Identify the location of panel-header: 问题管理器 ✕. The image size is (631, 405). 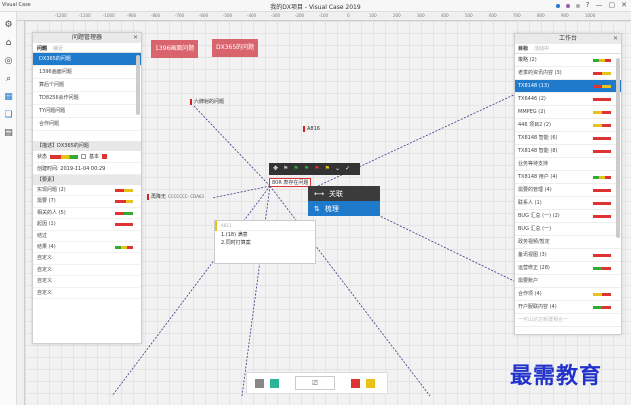
(87, 38).